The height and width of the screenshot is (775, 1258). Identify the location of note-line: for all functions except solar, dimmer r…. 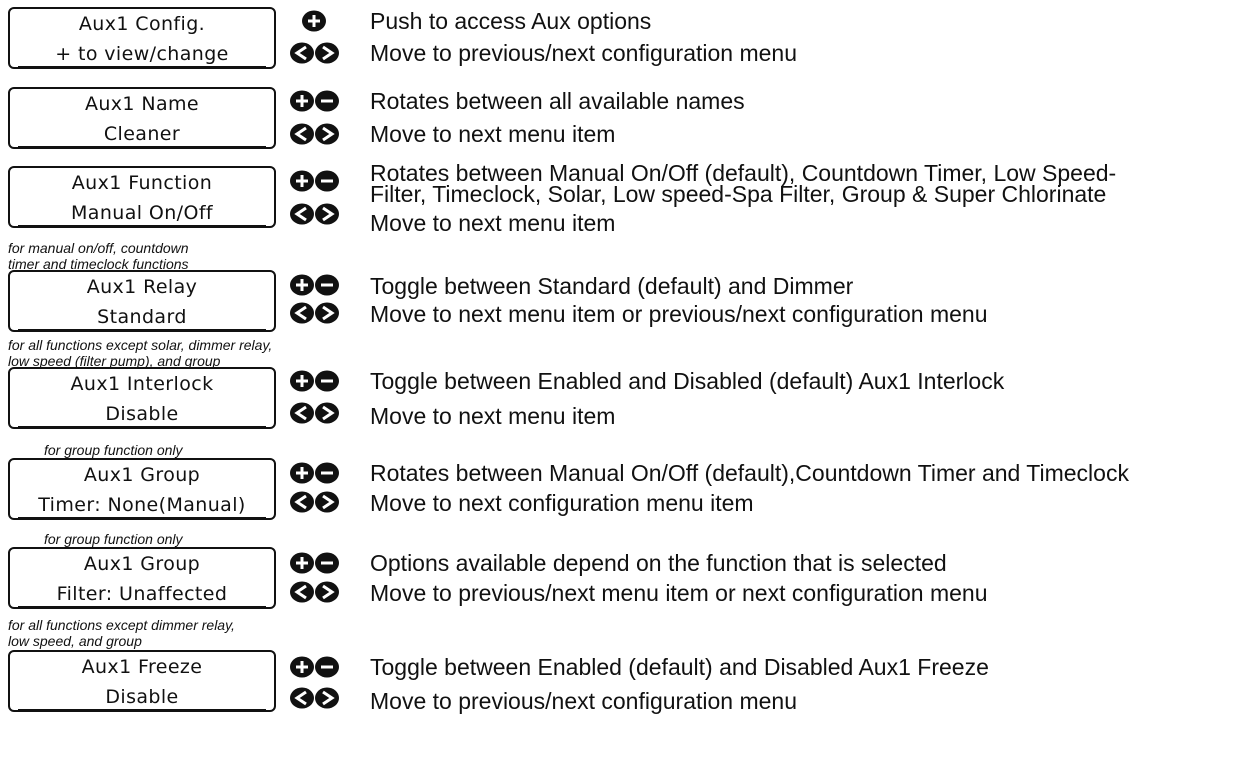
(140, 345).